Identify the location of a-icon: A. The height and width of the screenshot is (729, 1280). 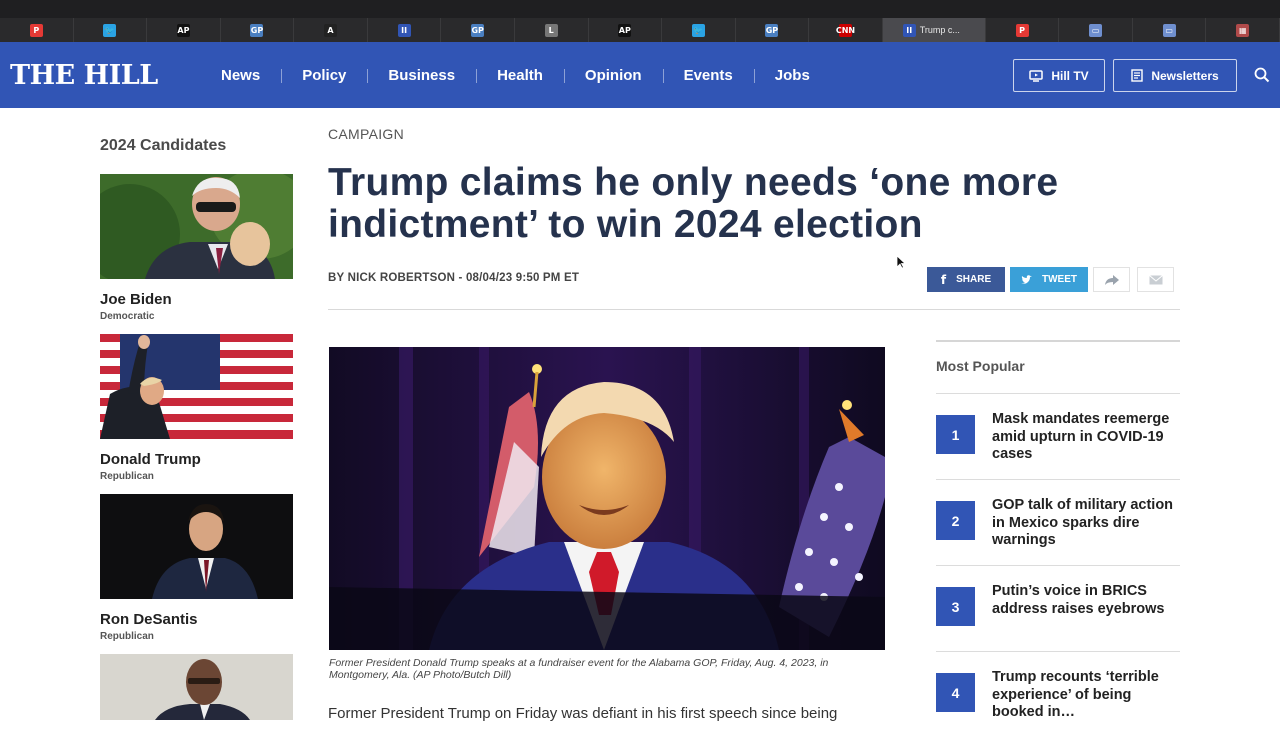
(331, 30).